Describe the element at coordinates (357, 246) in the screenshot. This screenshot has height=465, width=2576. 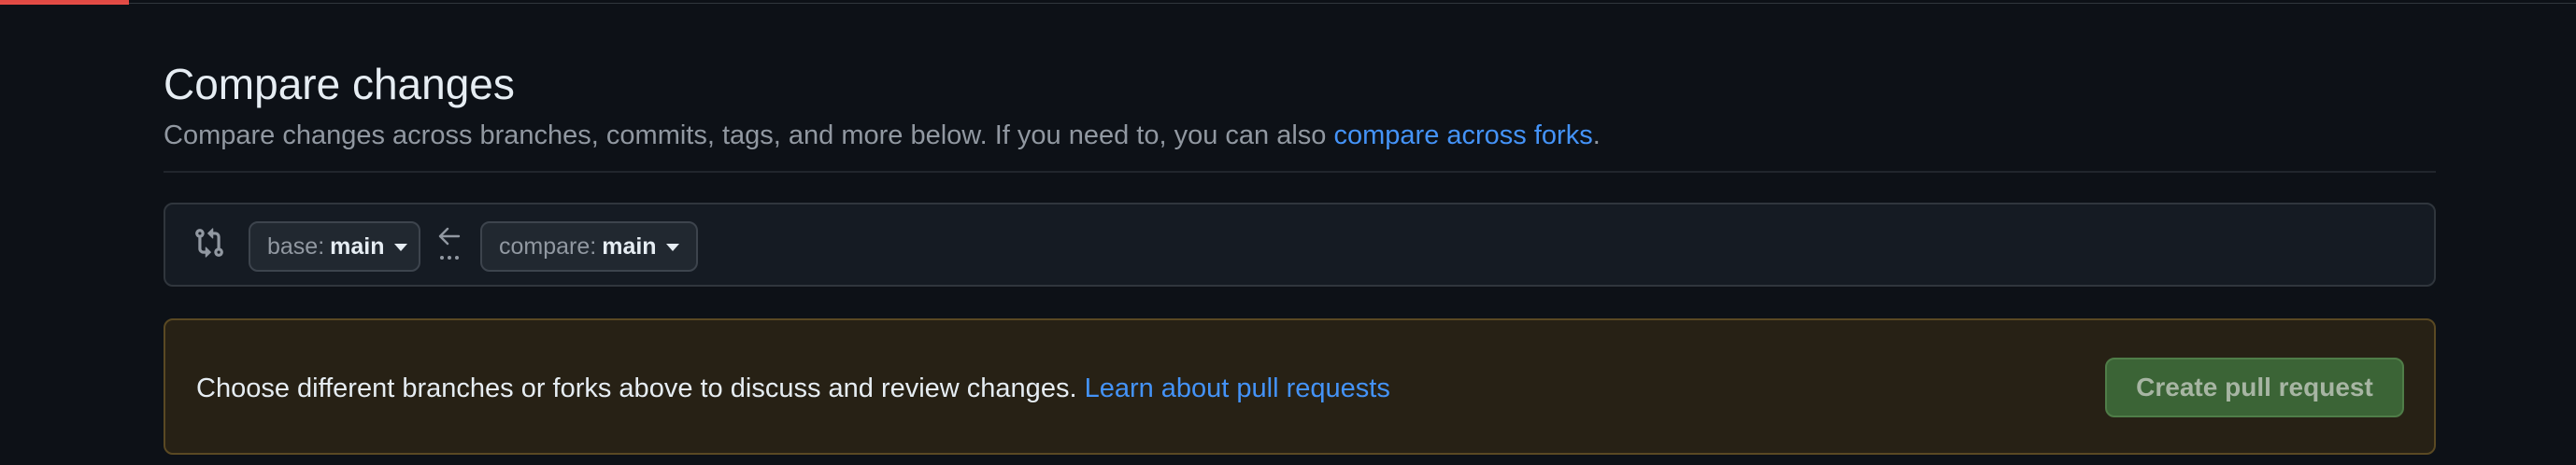
I see `base-branch-name: main` at that location.